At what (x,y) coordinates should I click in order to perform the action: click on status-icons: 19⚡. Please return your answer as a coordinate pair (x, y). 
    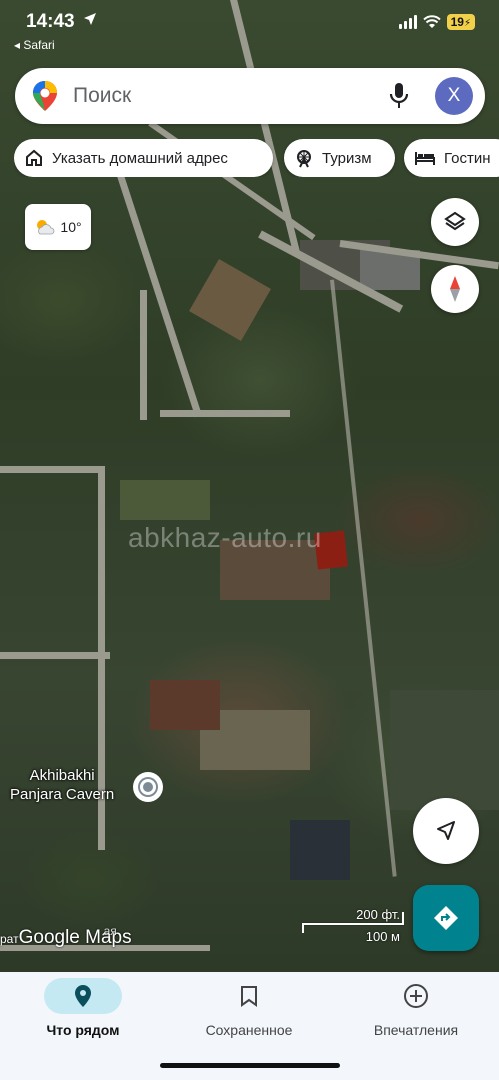
    Looking at the image, I should click on (436, 22).